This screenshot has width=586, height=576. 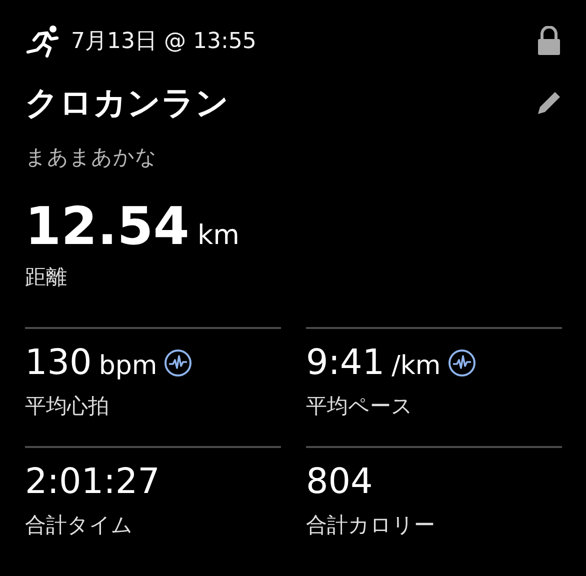 What do you see at coordinates (127, 102) in the screenshot?
I see `activity-title: クロカンラン` at bounding box center [127, 102].